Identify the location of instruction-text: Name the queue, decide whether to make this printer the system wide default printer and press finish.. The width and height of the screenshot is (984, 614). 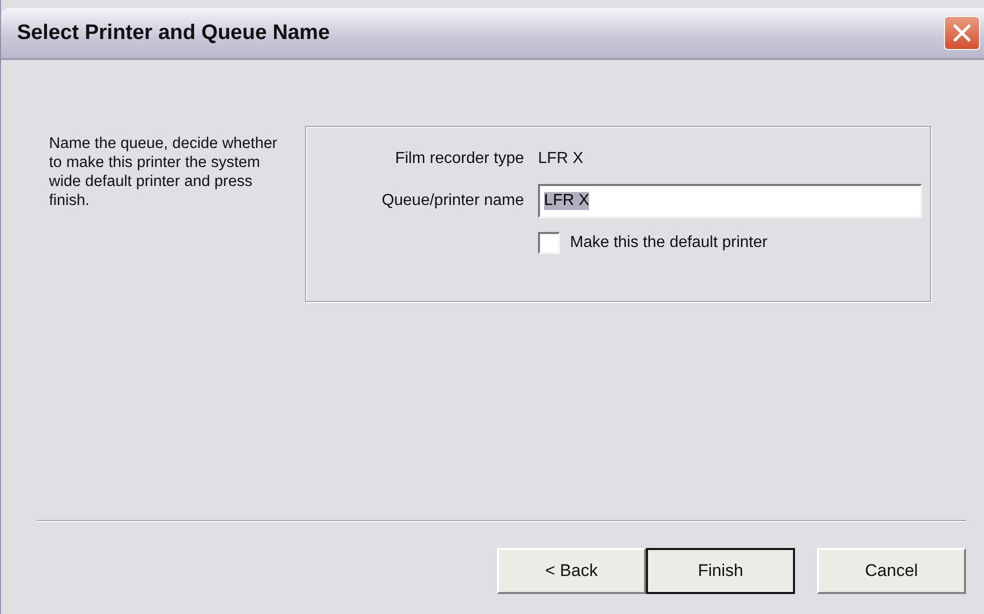
(163, 172).